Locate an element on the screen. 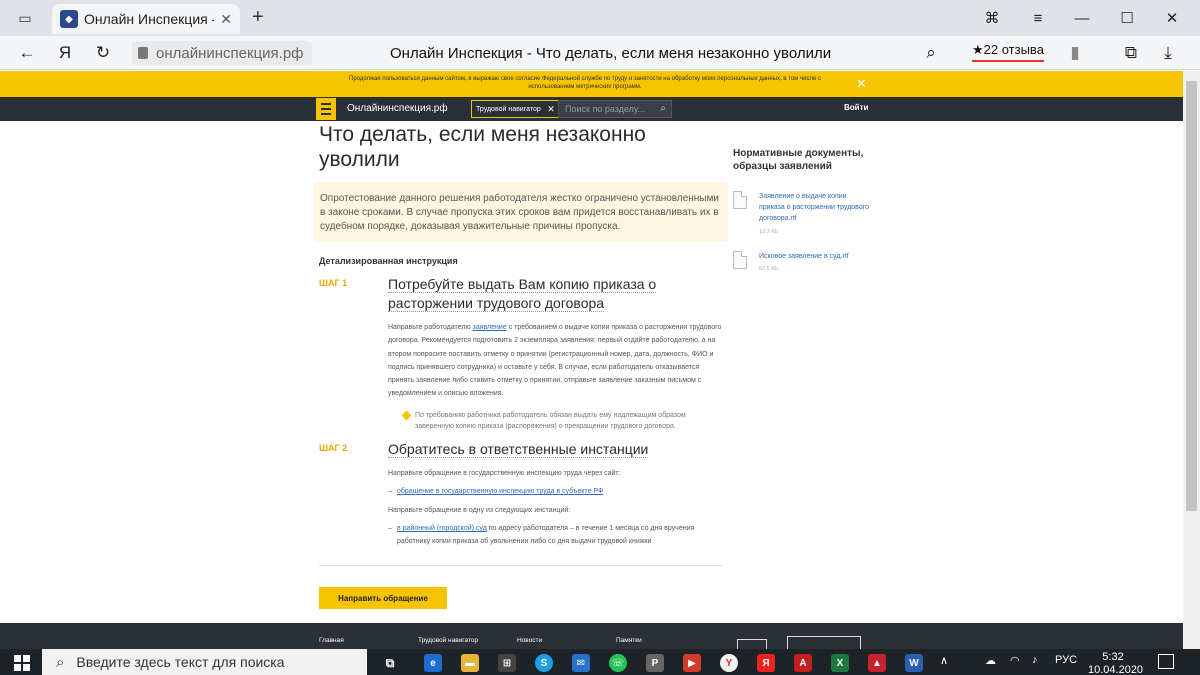  taskbar-search-placeholder: Введите здесь текст для поиска is located at coordinates (180, 662).